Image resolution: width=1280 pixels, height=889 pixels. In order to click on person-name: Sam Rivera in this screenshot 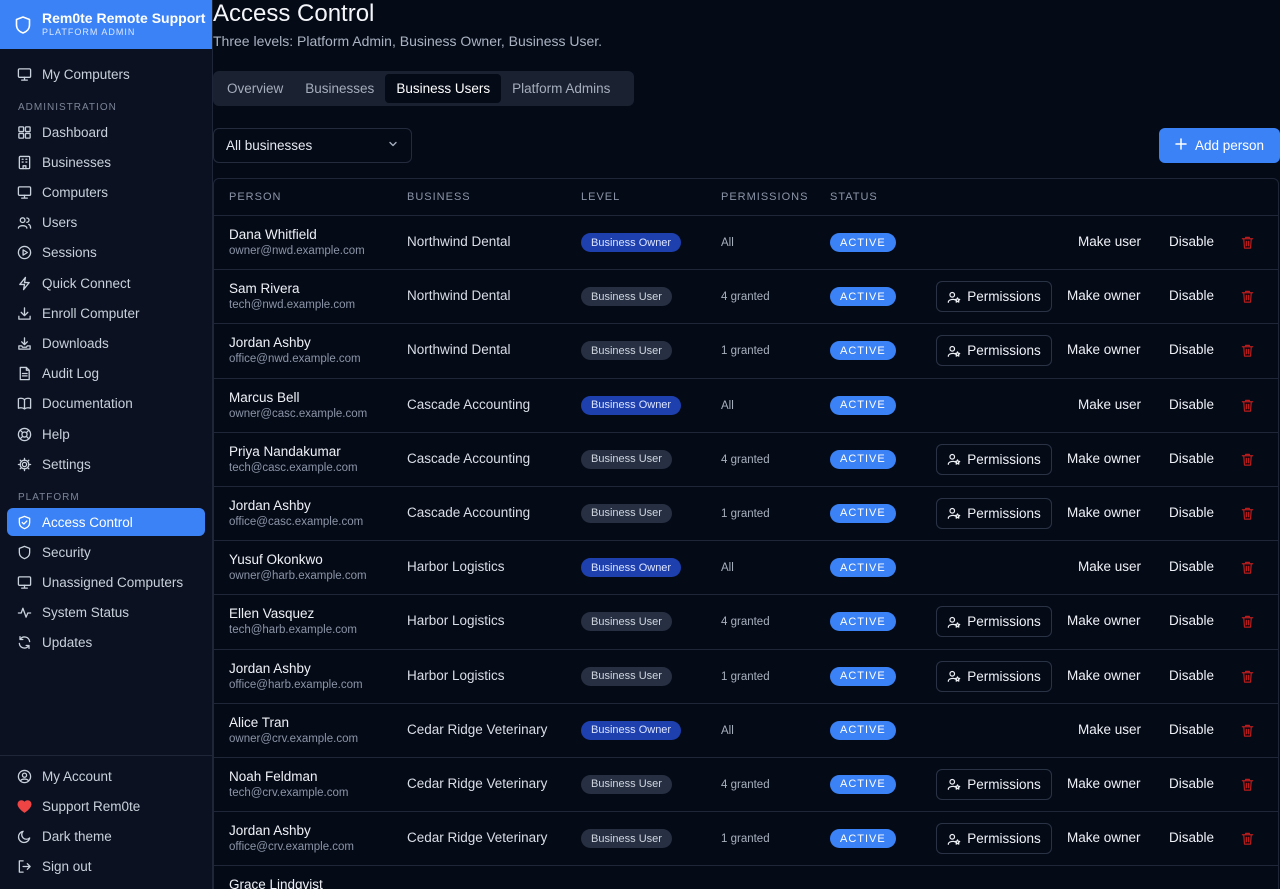, I will do `click(264, 289)`.